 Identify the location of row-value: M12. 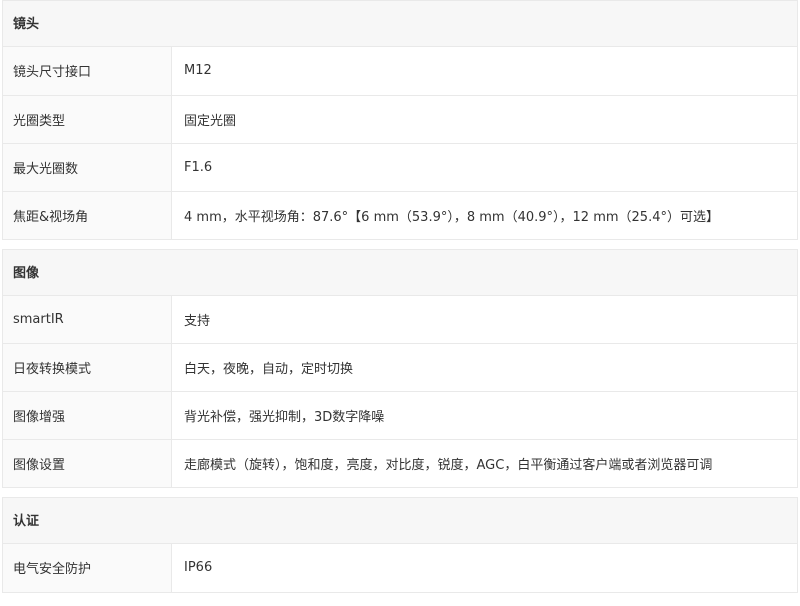
(484, 71).